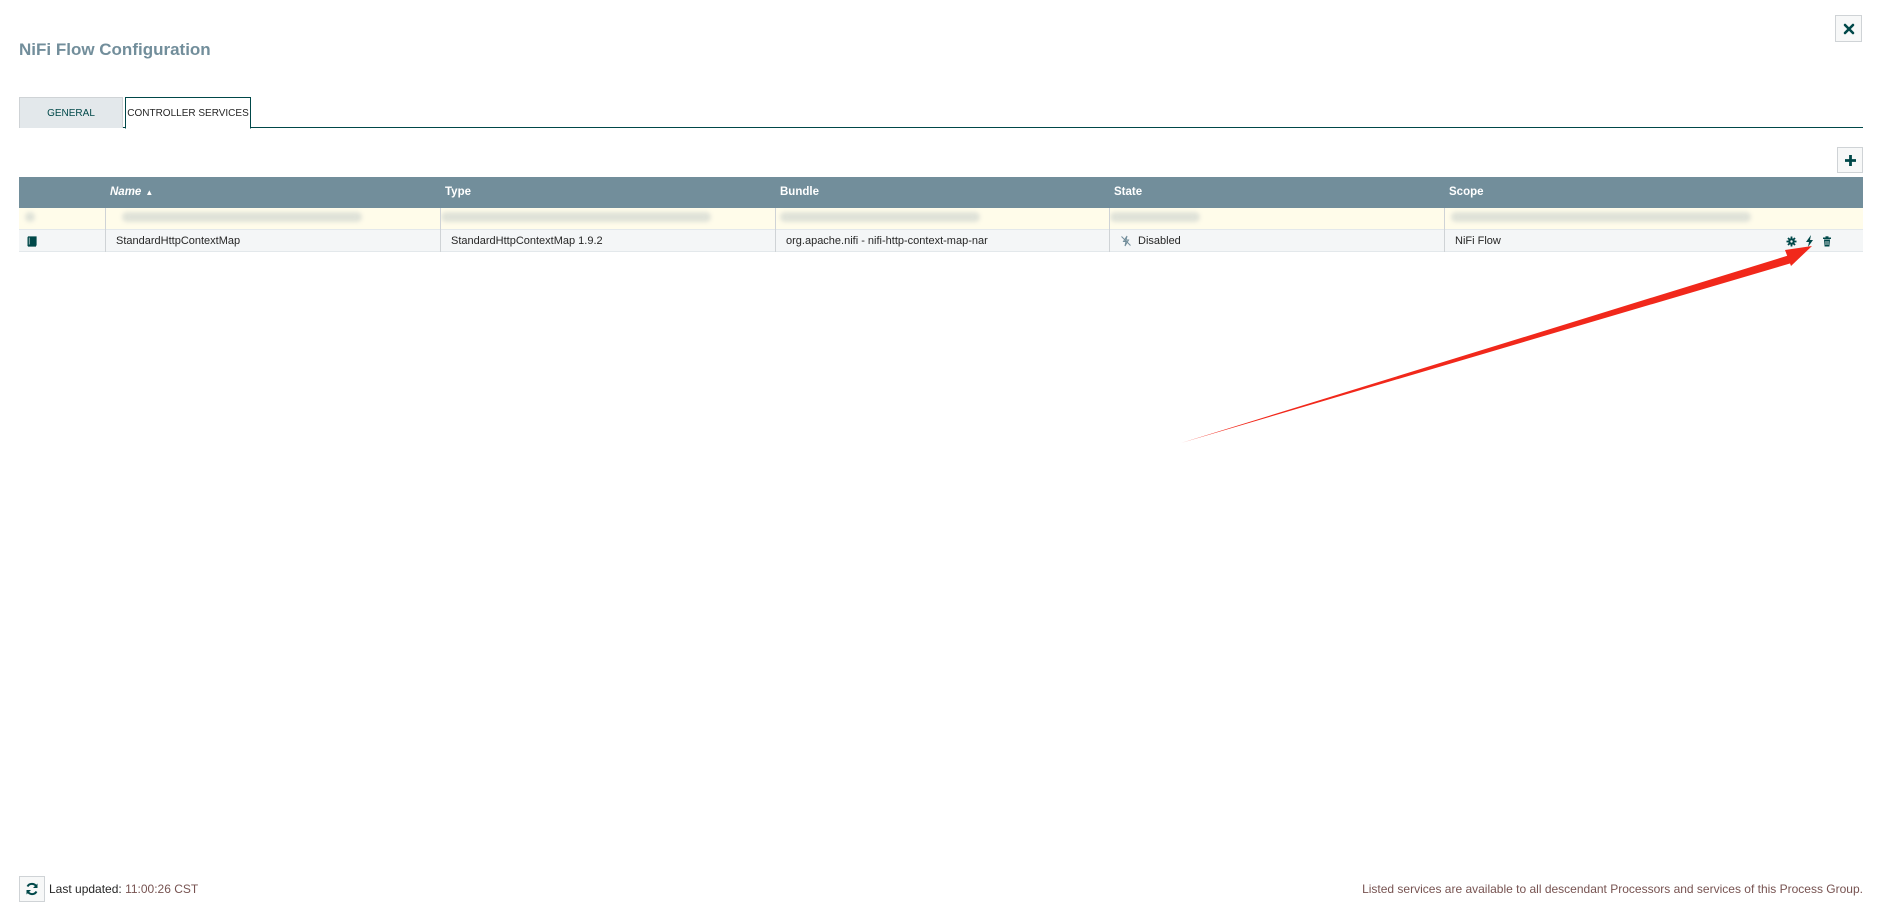  Describe the element at coordinates (1276, 192) in the screenshot. I see `column-header-state: State` at that location.